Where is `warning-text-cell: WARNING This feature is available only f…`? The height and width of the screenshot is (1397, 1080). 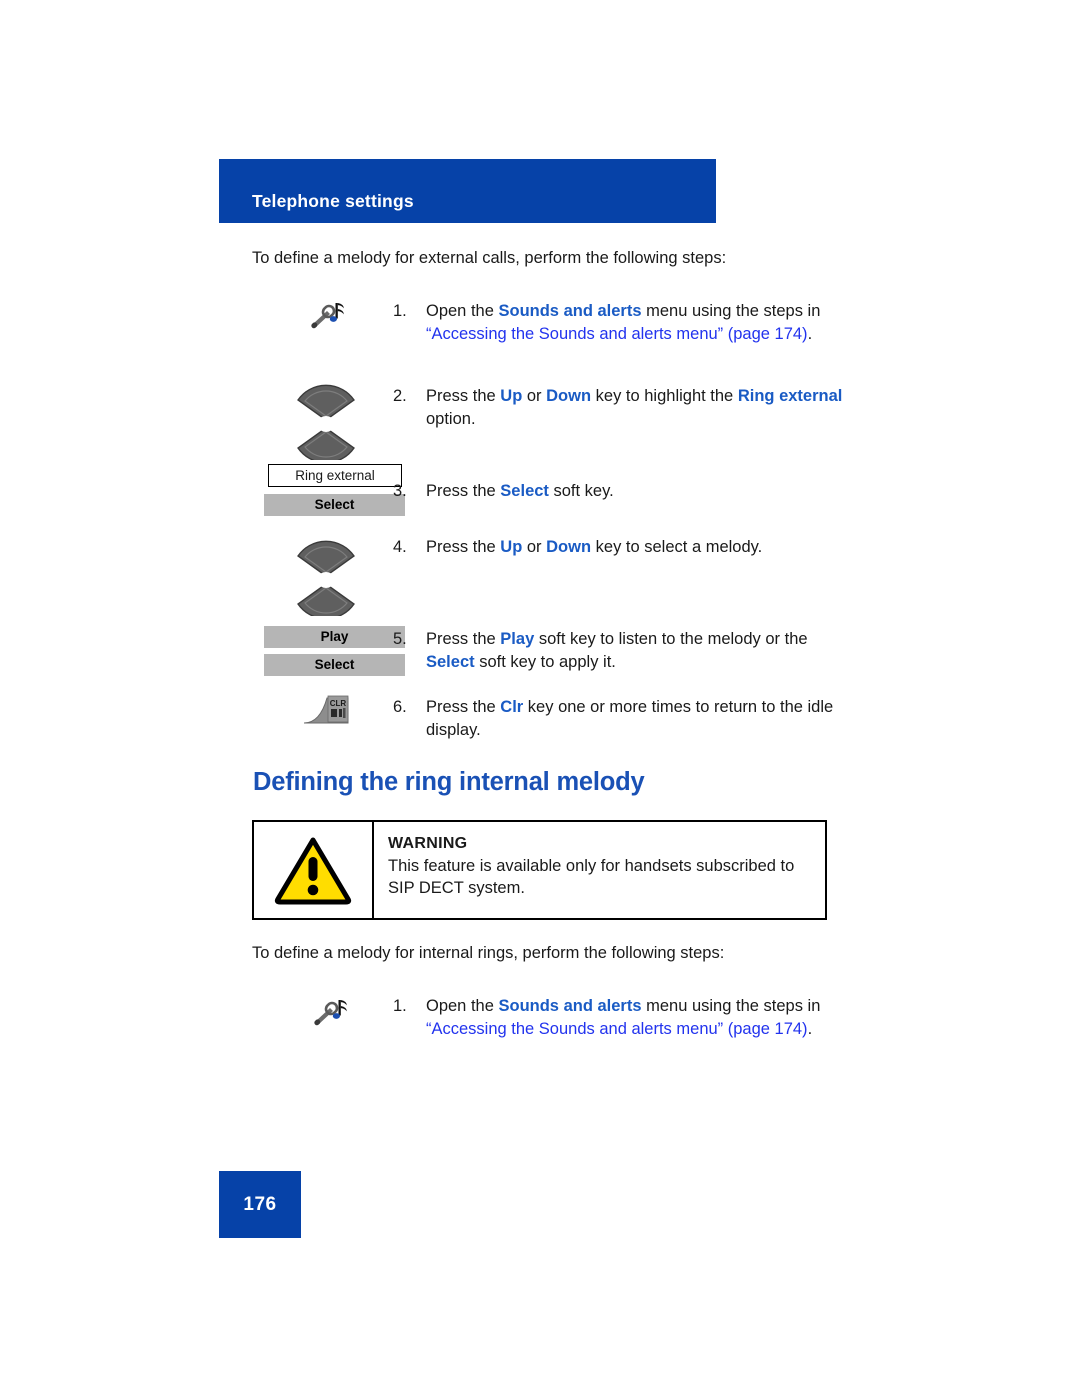
warning-text-cell: WARNING This feature is available only f… is located at coordinates (599, 870).